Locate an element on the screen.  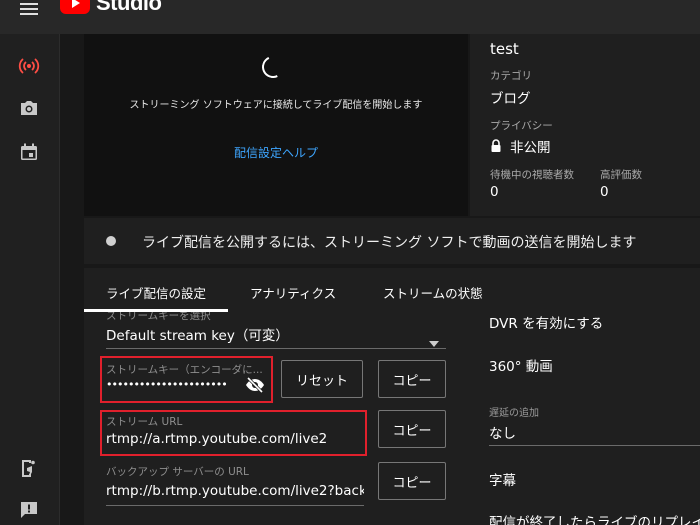
privacy-value: 非公開 is located at coordinates (530, 148).